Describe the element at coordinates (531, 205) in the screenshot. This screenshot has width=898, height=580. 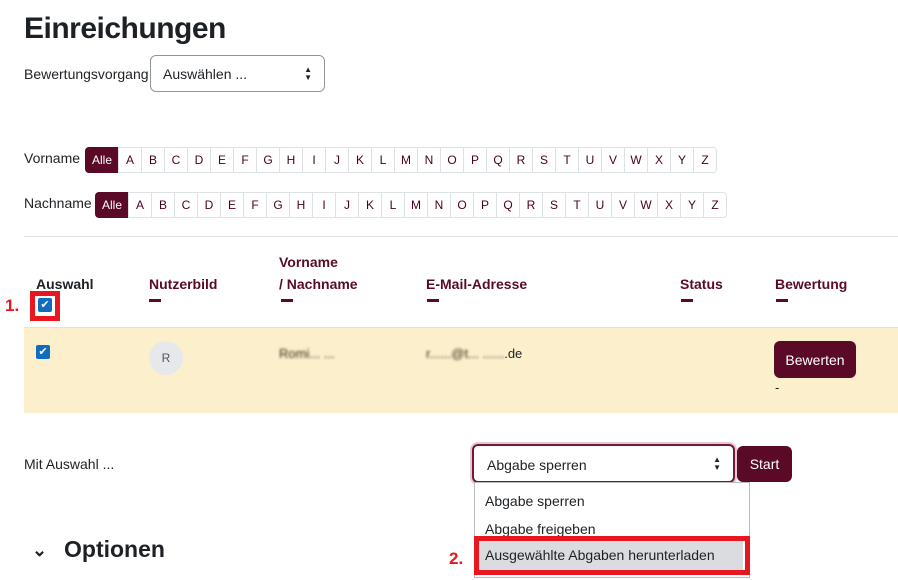
I see `lastname-filter-letter-r: R` at that location.